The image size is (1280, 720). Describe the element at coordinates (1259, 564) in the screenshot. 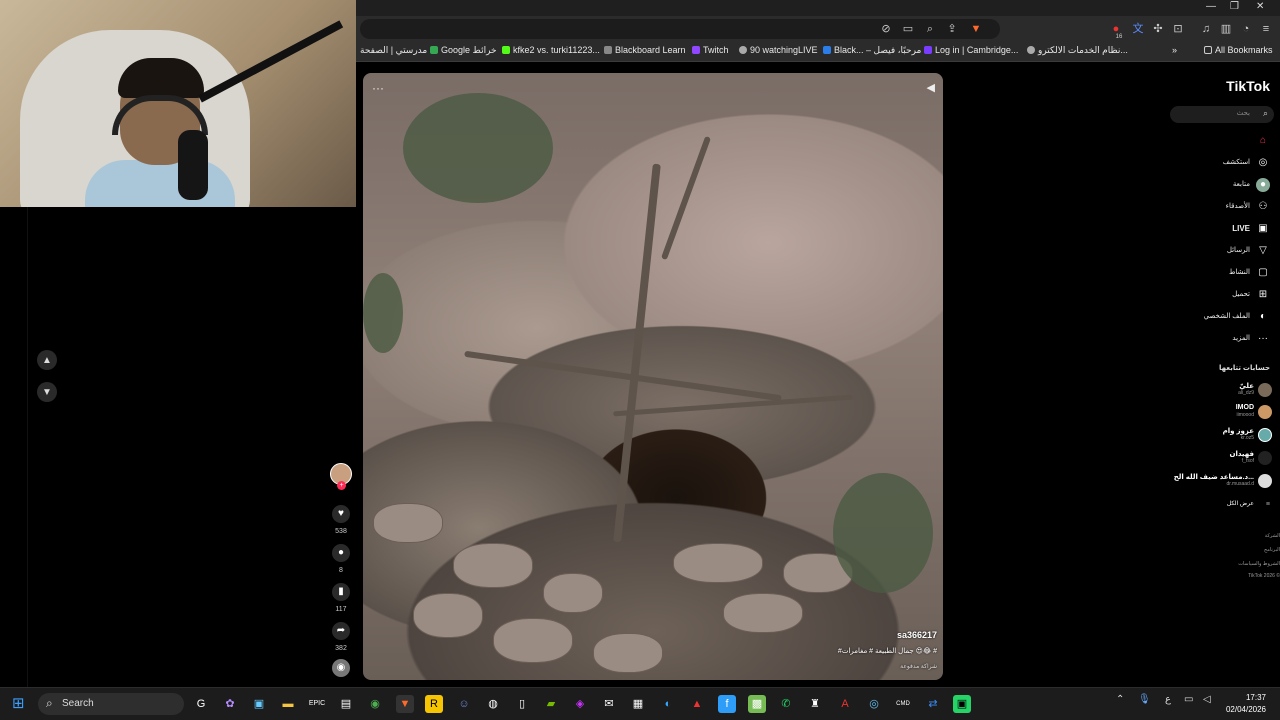

I see `footer-terms: الشروط والسياسات` at that location.